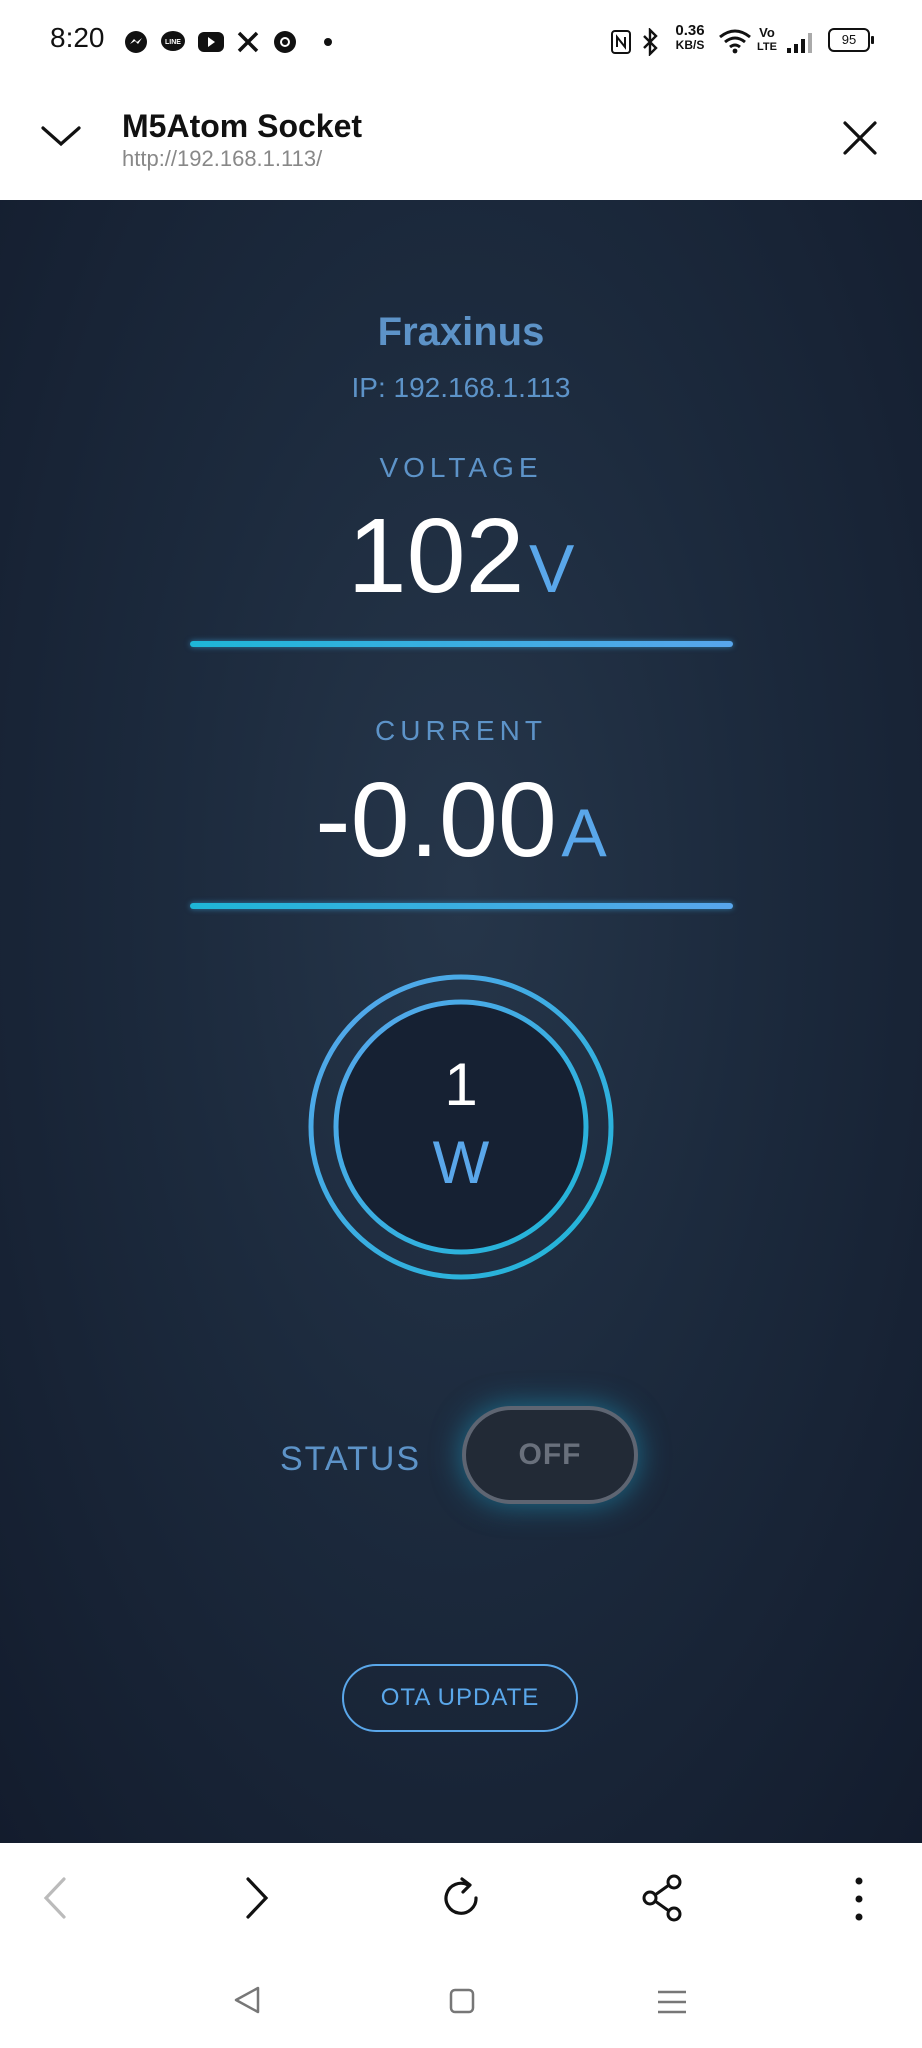 Image resolution: width=922 pixels, height=2048 pixels. I want to click on power-unit: W, so click(461, 1162).